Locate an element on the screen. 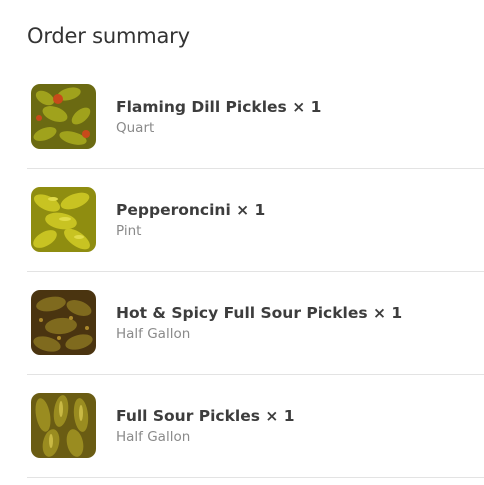 Image resolution: width=484 pixels, height=485 pixels. item-title: Hot & Spicy Full Sour Pickles × 1 is located at coordinates (300, 313).